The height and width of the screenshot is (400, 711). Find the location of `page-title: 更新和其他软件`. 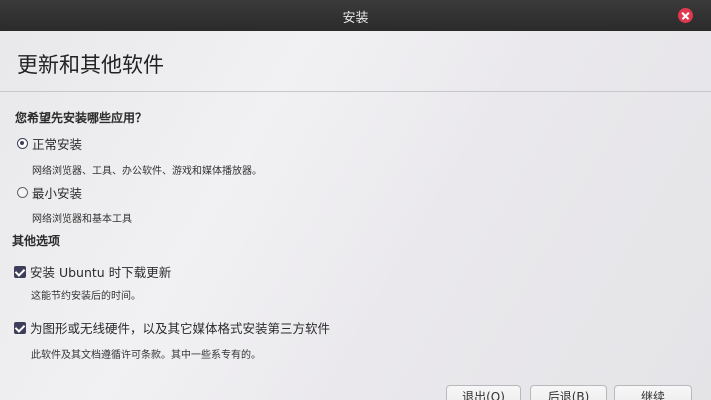

page-title: 更新和其他软件 is located at coordinates (90, 65).